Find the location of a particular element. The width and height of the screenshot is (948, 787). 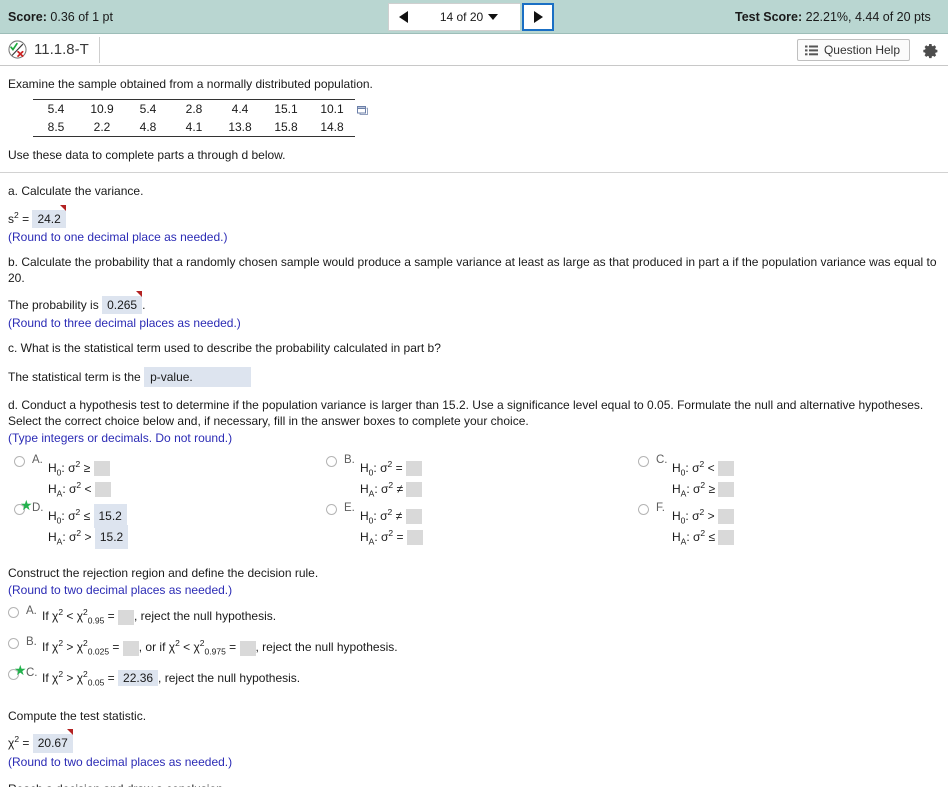

popout-window-icon is located at coordinates (362, 112).